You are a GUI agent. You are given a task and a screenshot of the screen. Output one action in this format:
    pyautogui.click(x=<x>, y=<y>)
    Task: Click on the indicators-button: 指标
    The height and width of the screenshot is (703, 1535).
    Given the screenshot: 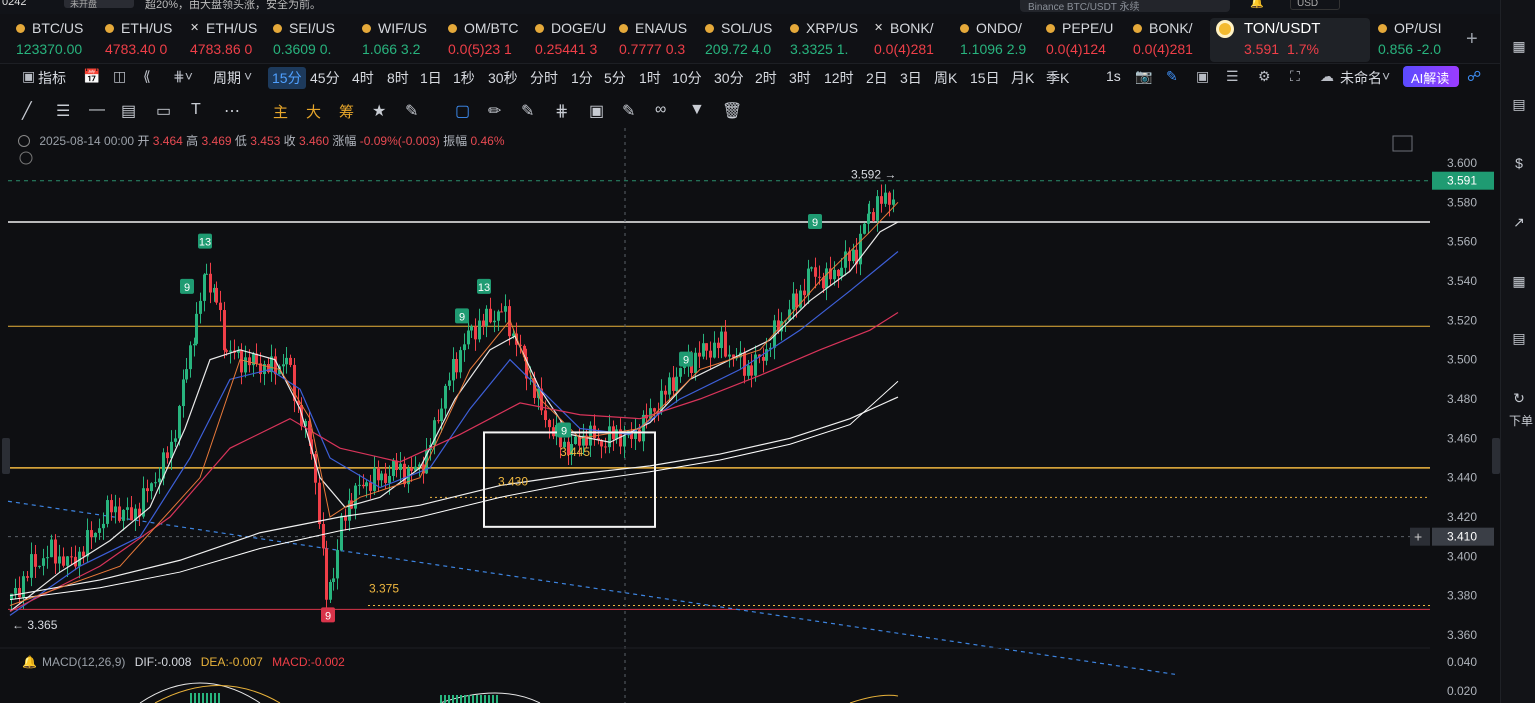 What is the action you would take?
    pyautogui.click(x=52, y=78)
    